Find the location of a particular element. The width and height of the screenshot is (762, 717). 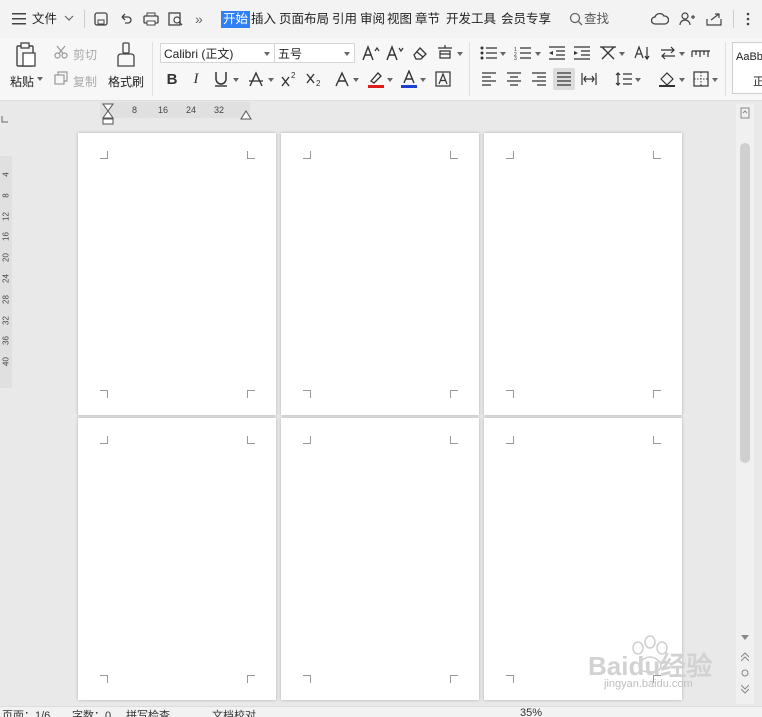

font-color-icon is located at coordinates (409, 79).